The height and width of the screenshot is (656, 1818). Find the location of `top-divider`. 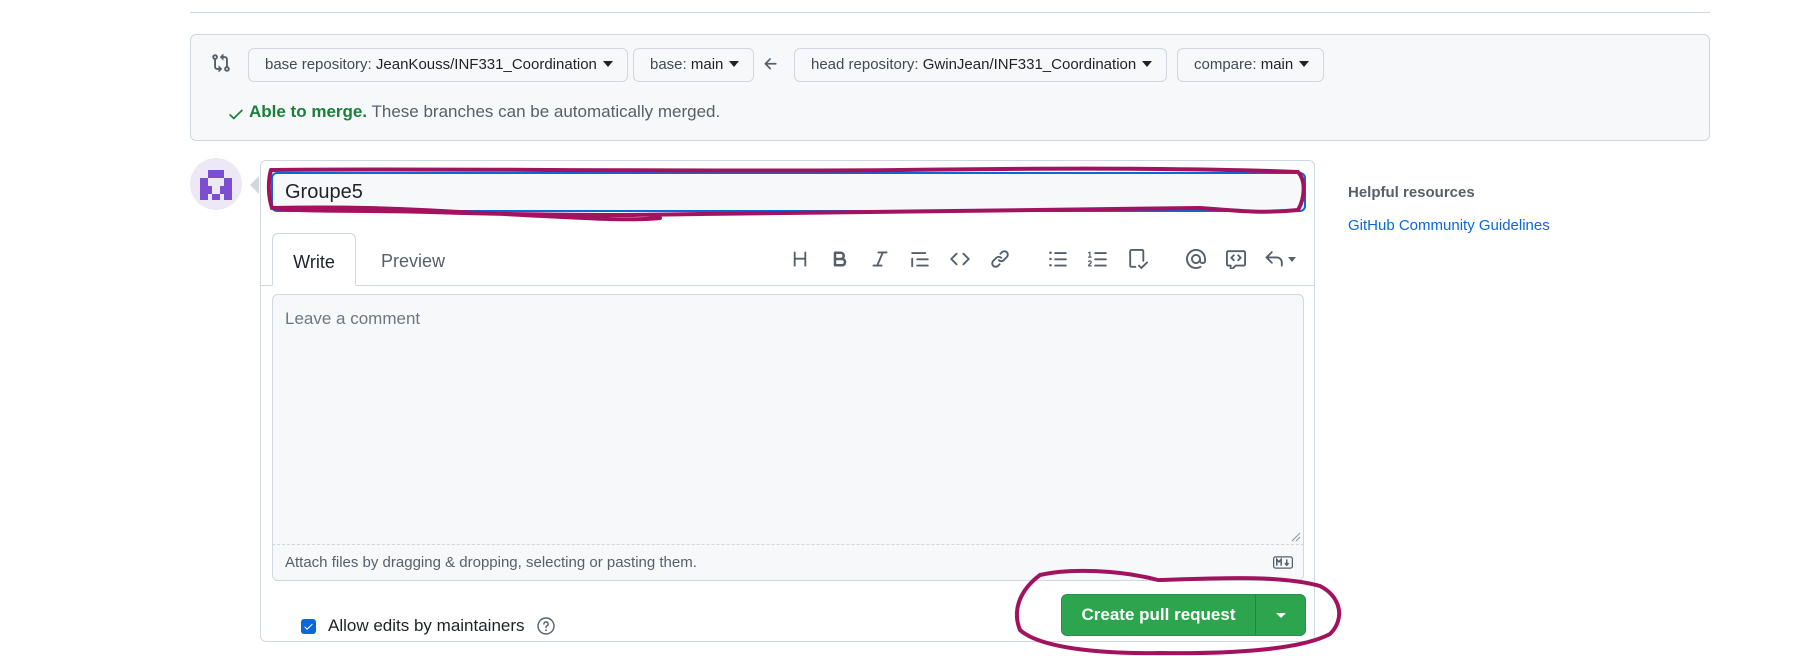

top-divider is located at coordinates (950, 12).